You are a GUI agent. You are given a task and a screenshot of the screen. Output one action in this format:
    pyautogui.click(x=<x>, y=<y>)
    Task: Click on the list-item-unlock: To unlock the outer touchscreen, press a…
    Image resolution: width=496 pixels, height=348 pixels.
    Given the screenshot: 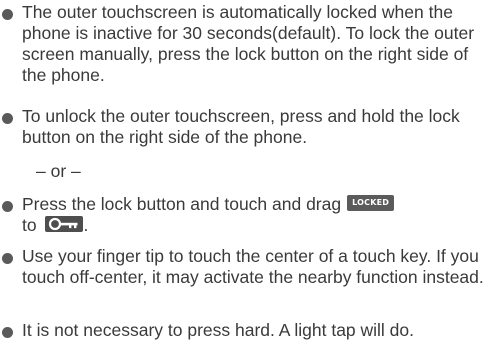 What is the action you would take?
    pyautogui.click(x=257, y=127)
    